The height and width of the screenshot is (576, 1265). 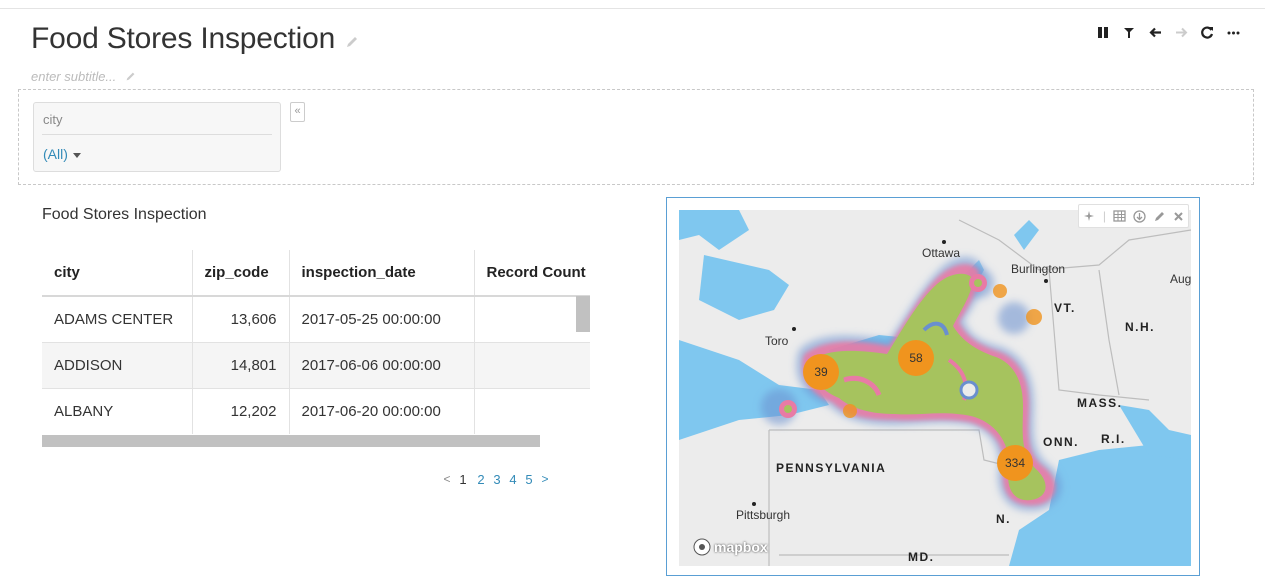 What do you see at coordinates (382, 364) in the screenshot?
I see `cell-inspection-date: 2017-06-06 00:00:00` at bounding box center [382, 364].